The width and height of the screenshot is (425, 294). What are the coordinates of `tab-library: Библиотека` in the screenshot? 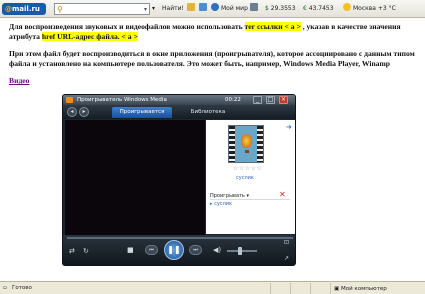 It's located at (208, 112).